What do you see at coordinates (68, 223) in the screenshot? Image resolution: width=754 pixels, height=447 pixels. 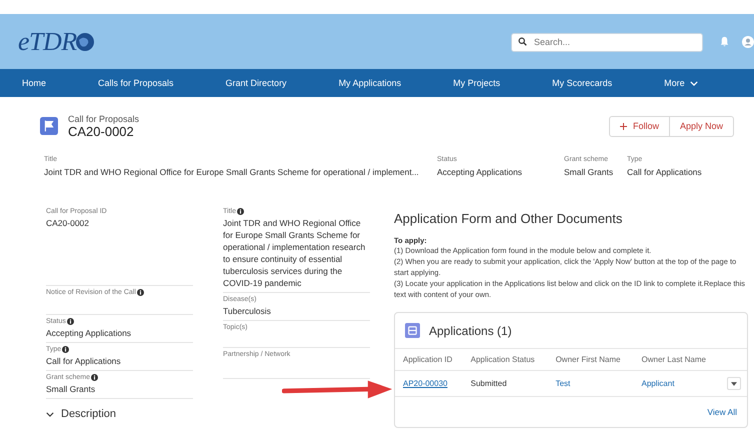 I see `field-value: CA20-0002` at bounding box center [68, 223].